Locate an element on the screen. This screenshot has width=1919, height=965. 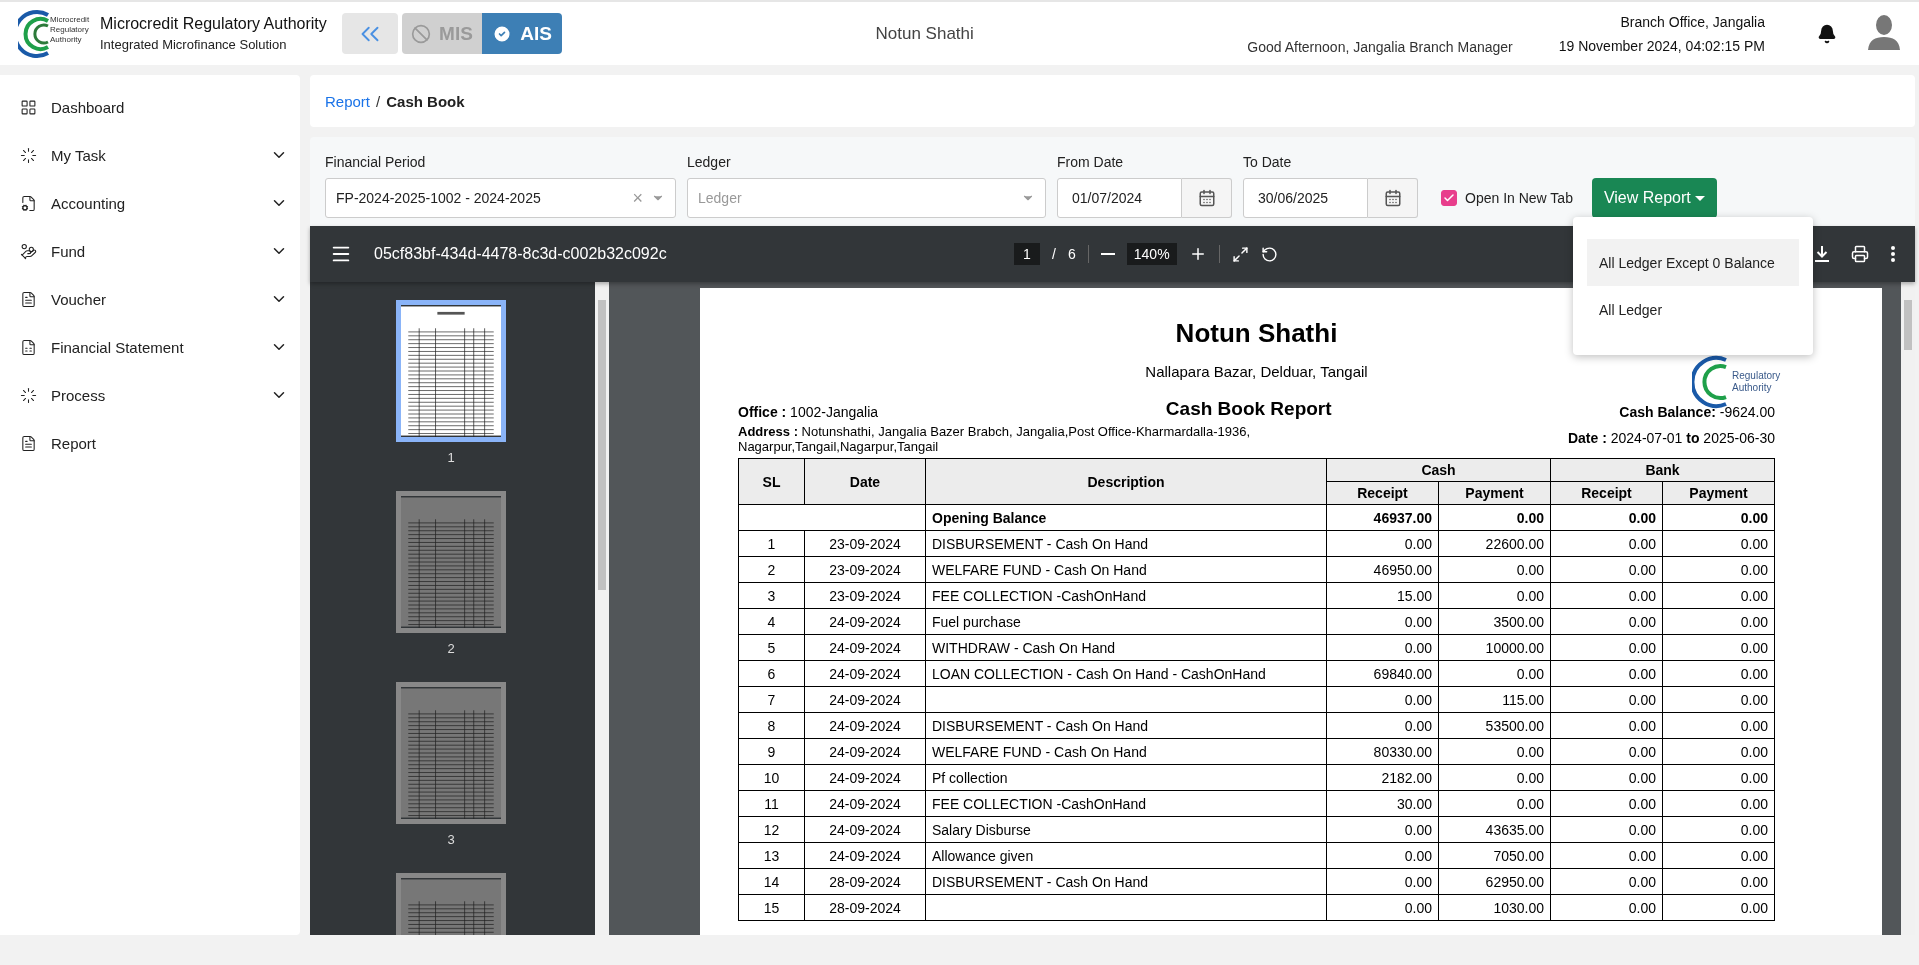
column-header: SL is located at coordinates (771, 481).